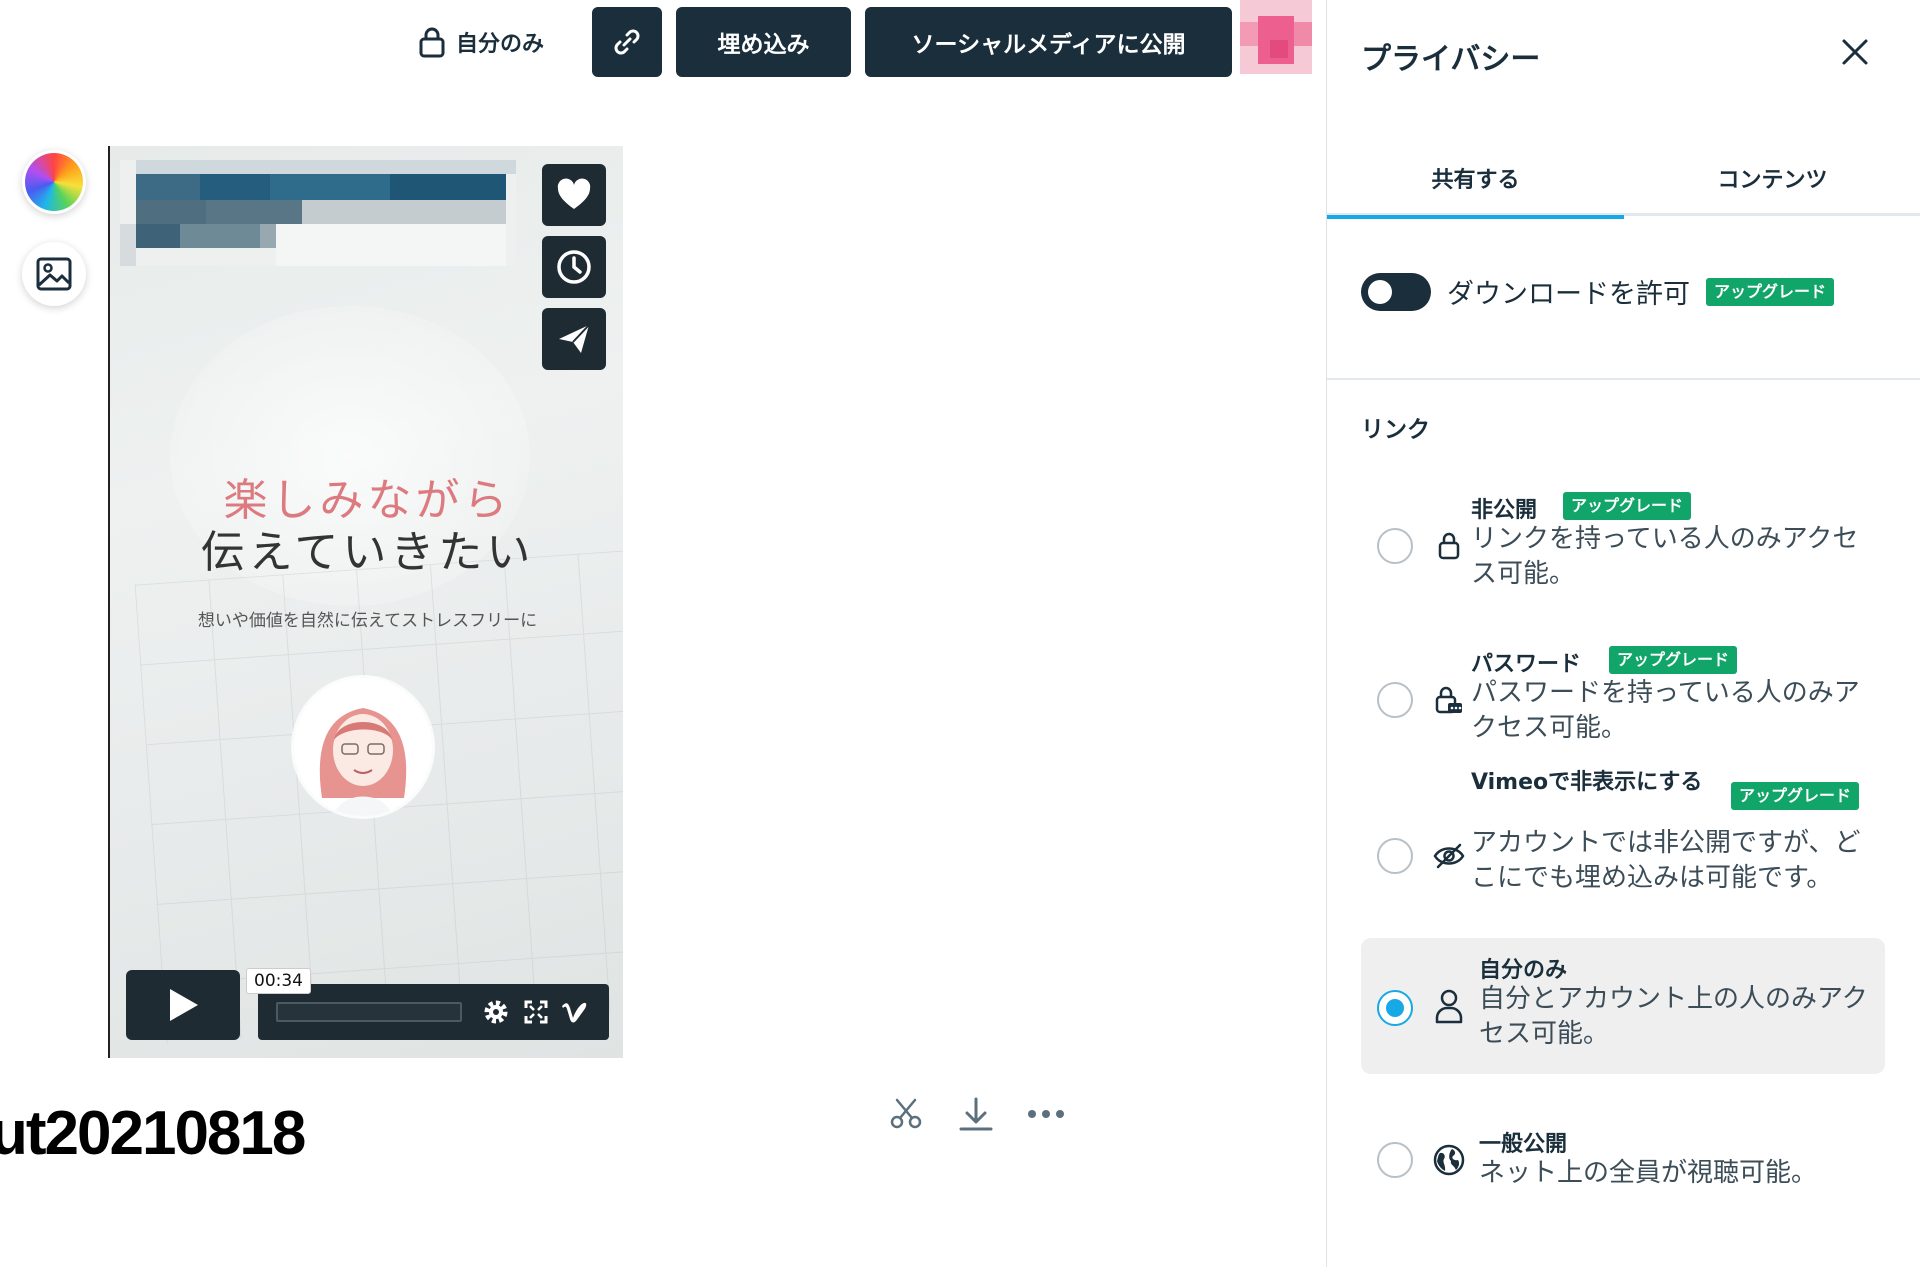 Image resolution: width=1920 pixels, height=1267 pixels. What do you see at coordinates (153, 1133) in the screenshot?
I see `video-name: ut20210818` at bounding box center [153, 1133].